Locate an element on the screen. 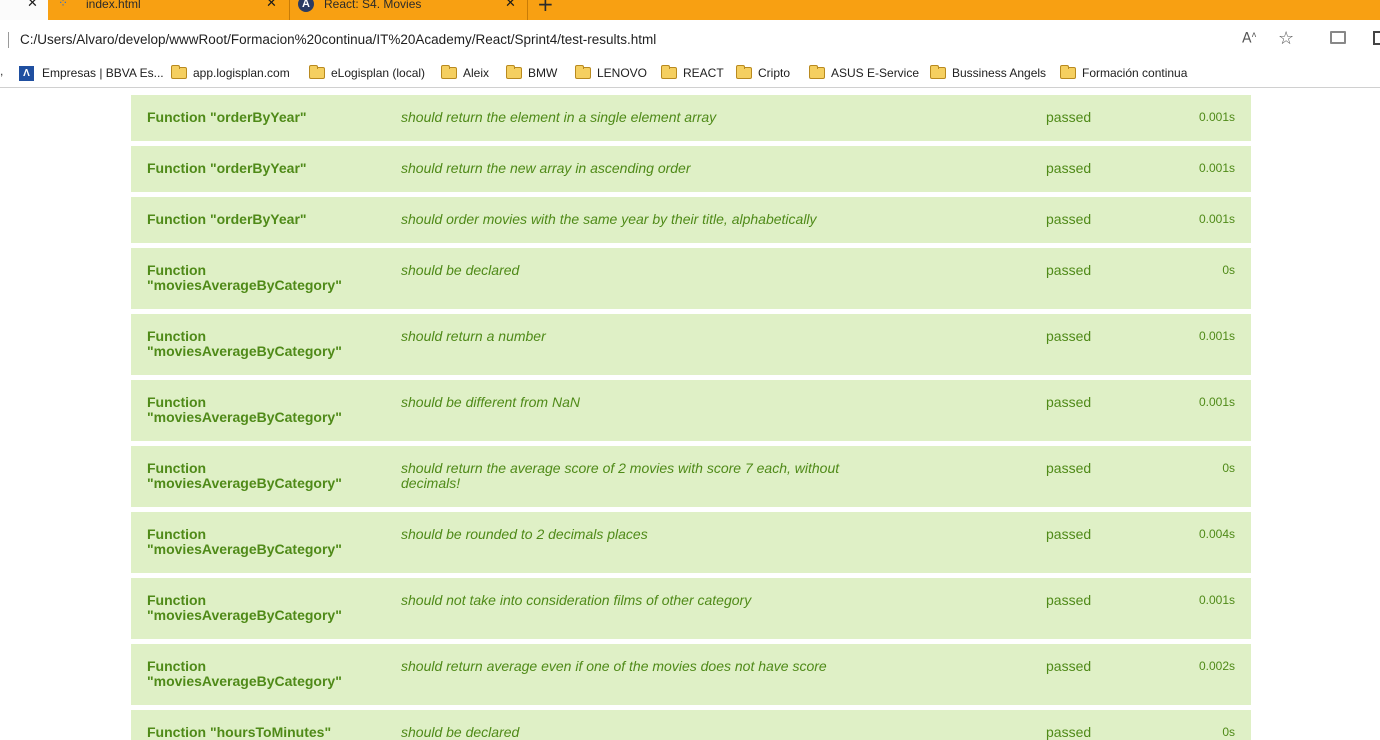 This screenshot has height=740, width=1380. bookmark-label: eLogisplan (local) is located at coordinates (378, 73).